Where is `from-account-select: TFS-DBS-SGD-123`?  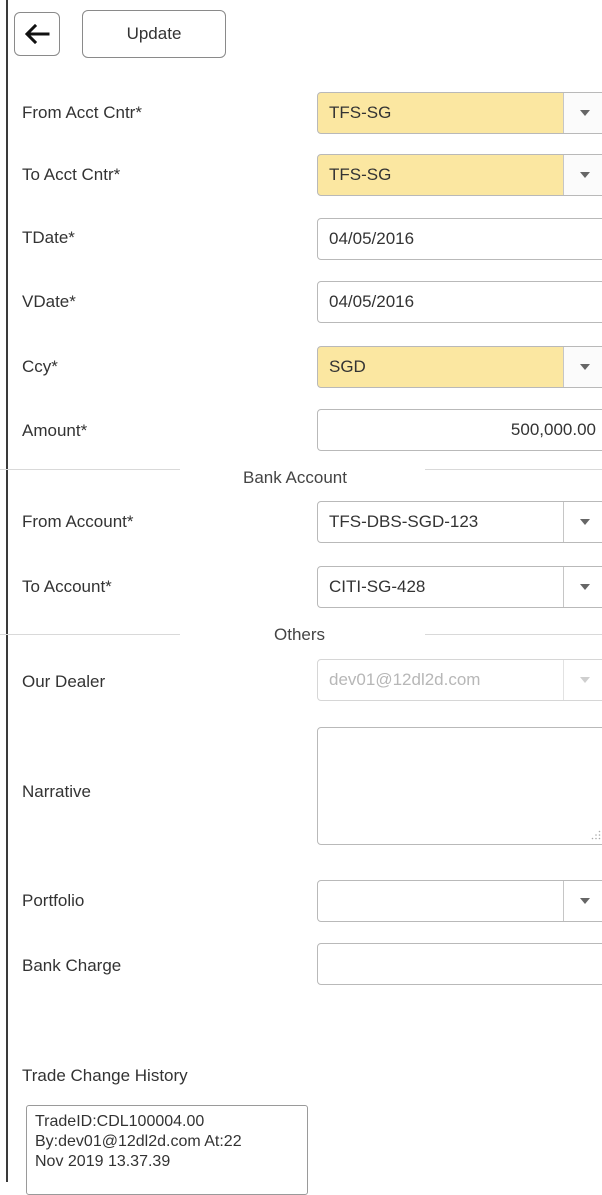 from-account-select: TFS-DBS-SGD-123 is located at coordinates (459, 522).